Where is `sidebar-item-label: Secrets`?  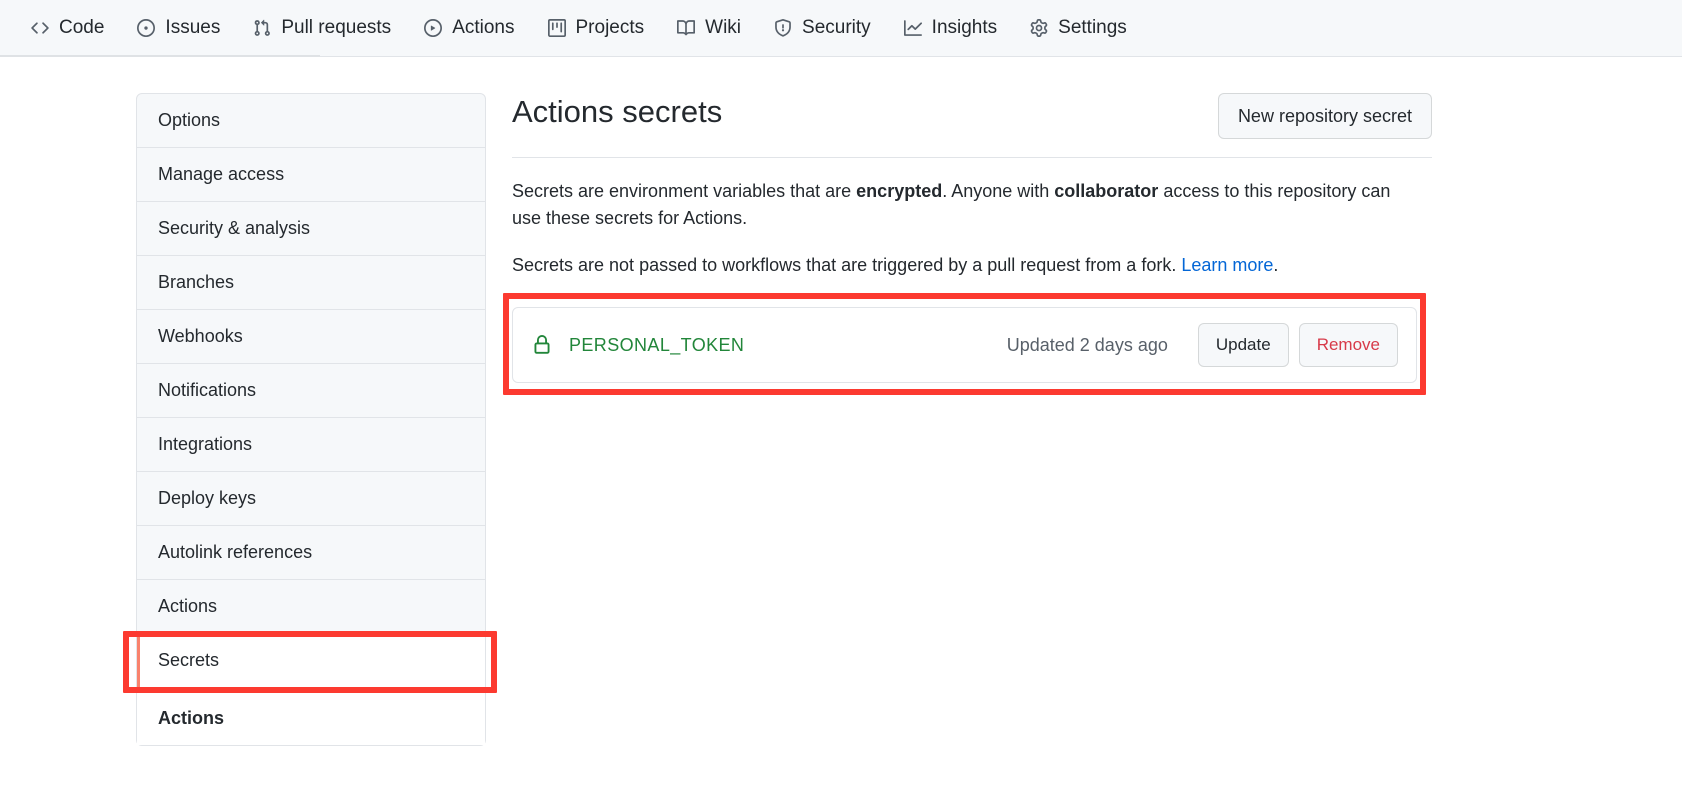
sidebar-item-label: Secrets is located at coordinates (189, 660).